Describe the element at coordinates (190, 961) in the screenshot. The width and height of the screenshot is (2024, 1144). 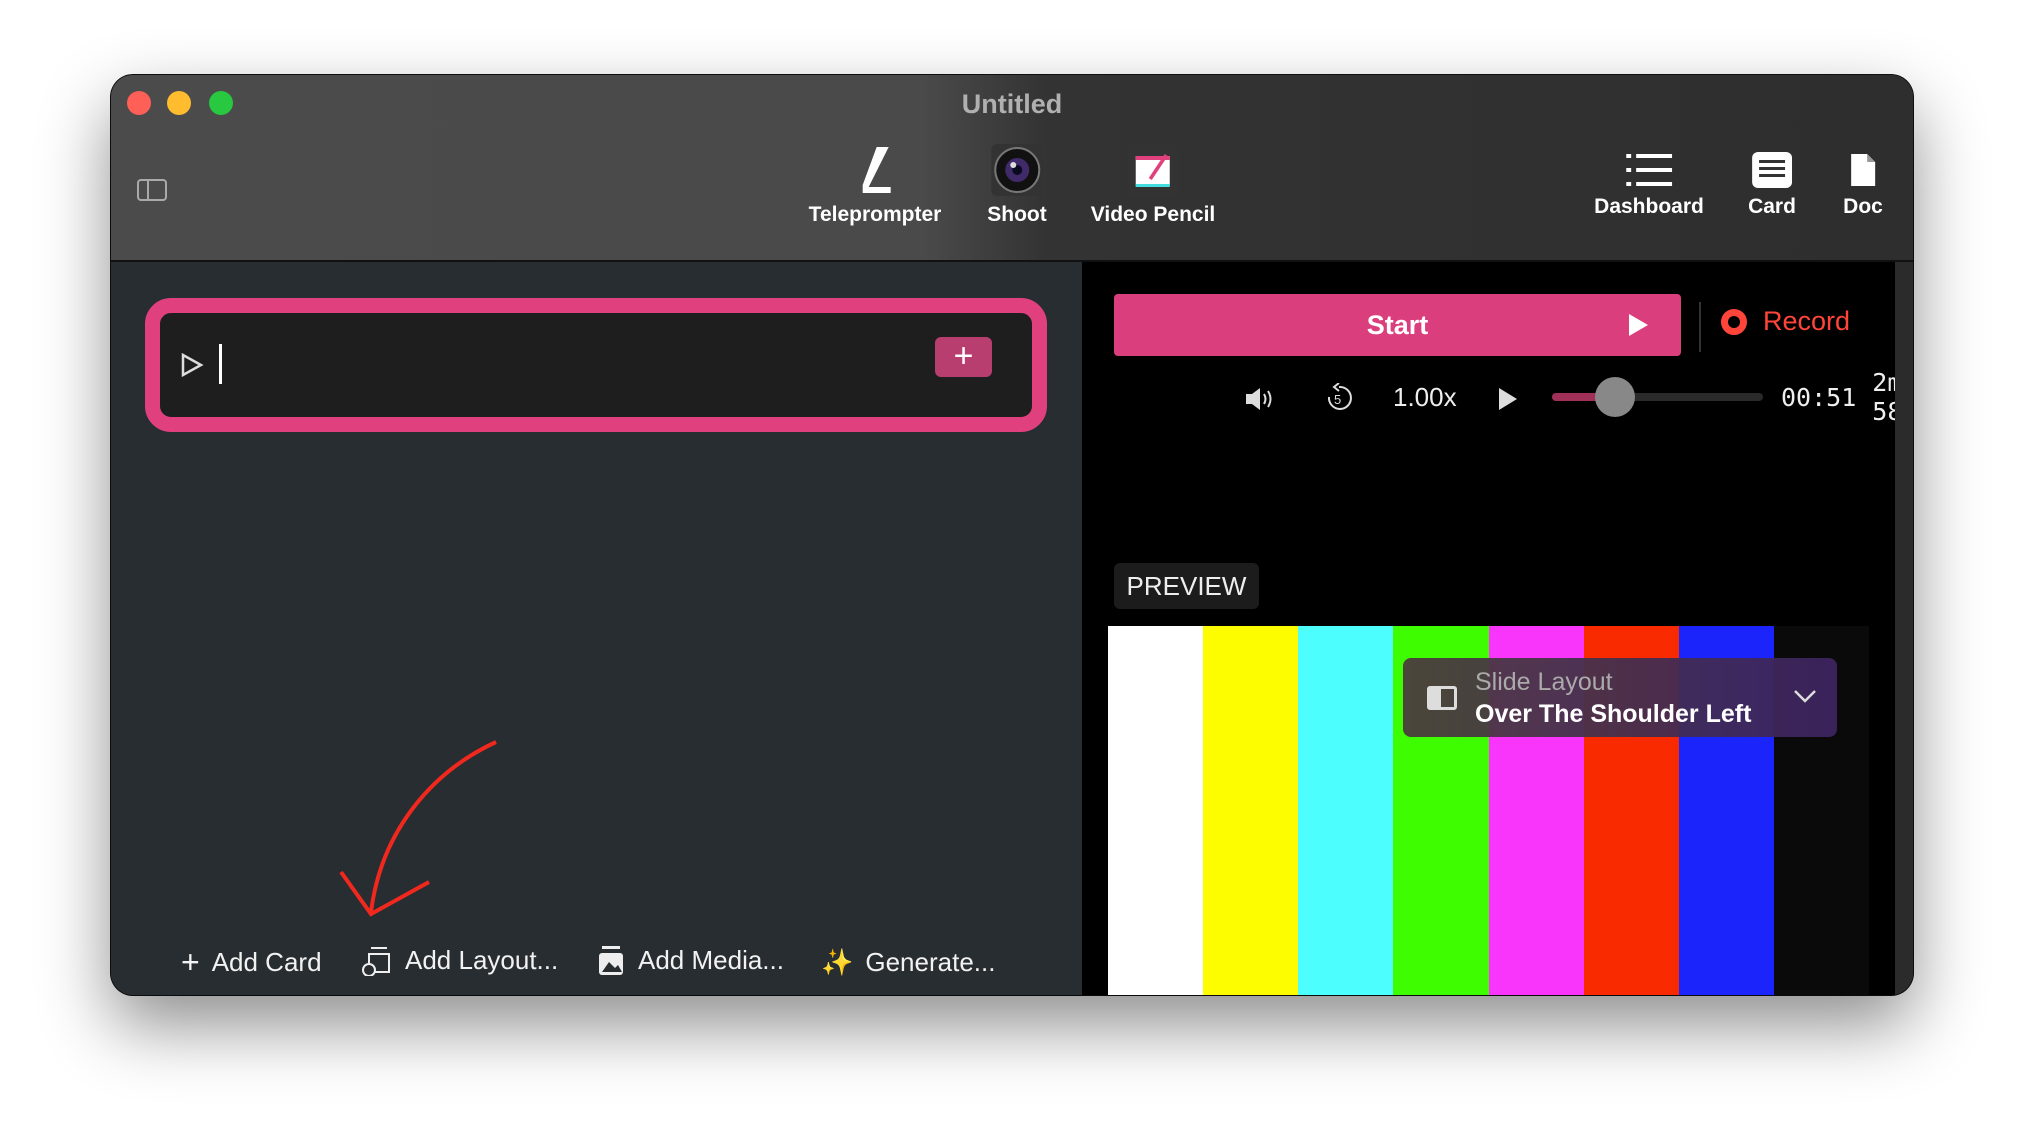
I see `plus-icon: +` at that location.